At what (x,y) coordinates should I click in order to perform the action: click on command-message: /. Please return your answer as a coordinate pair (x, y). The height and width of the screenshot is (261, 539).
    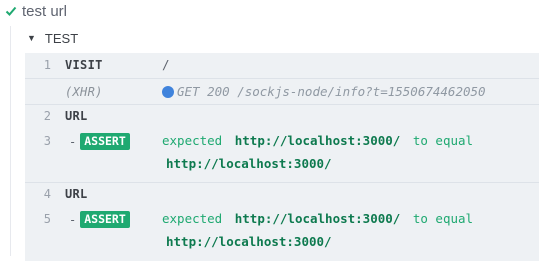
    Looking at the image, I should click on (166, 64).